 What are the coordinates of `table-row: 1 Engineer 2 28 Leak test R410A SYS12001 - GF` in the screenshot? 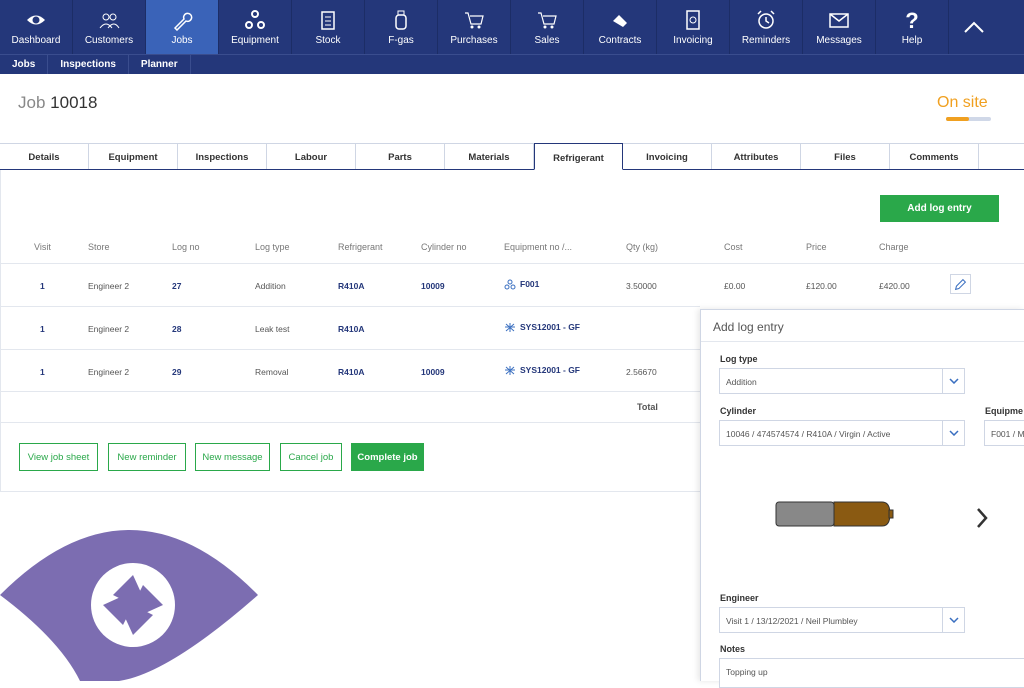 It's located at (350, 327).